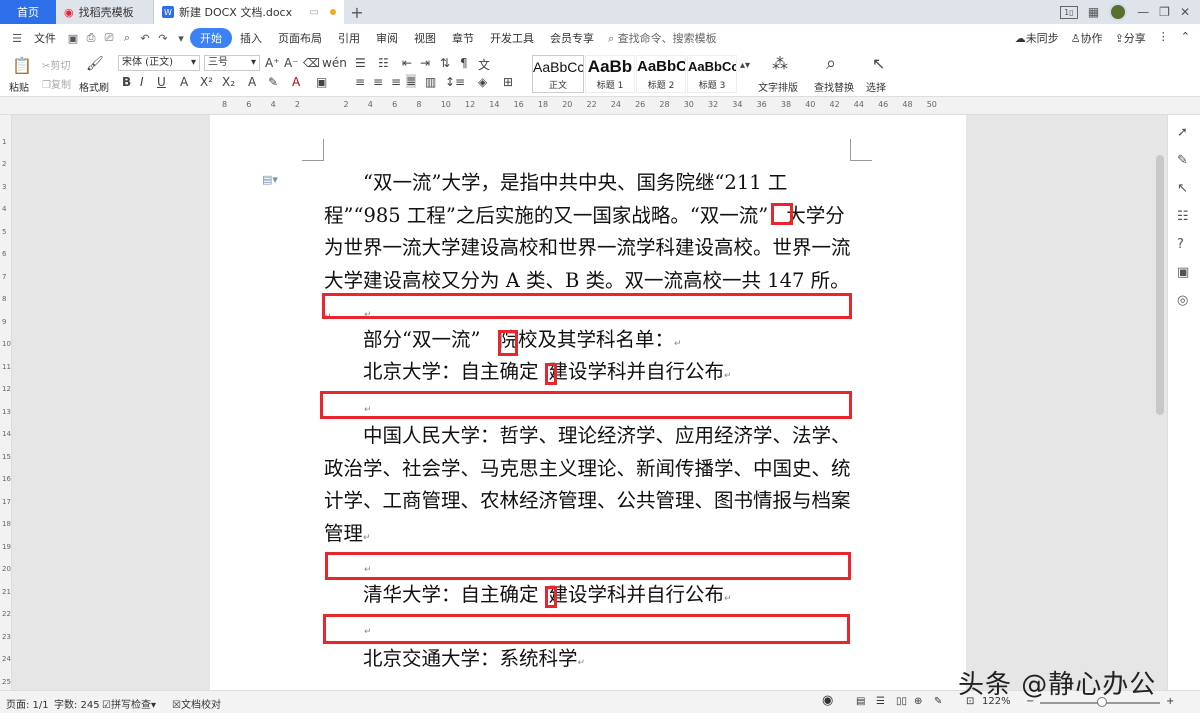  I want to click on tab-template: ◉ 找稻壳模板, so click(105, 12).